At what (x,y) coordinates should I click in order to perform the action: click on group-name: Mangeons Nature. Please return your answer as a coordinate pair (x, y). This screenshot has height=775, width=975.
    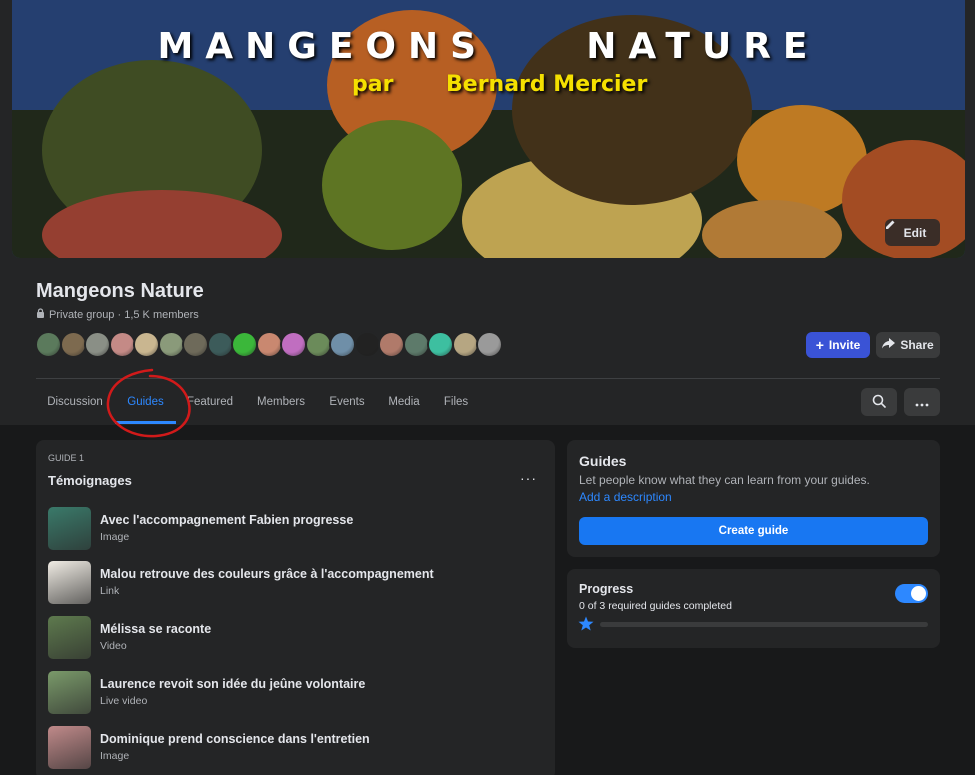
    Looking at the image, I should click on (120, 291).